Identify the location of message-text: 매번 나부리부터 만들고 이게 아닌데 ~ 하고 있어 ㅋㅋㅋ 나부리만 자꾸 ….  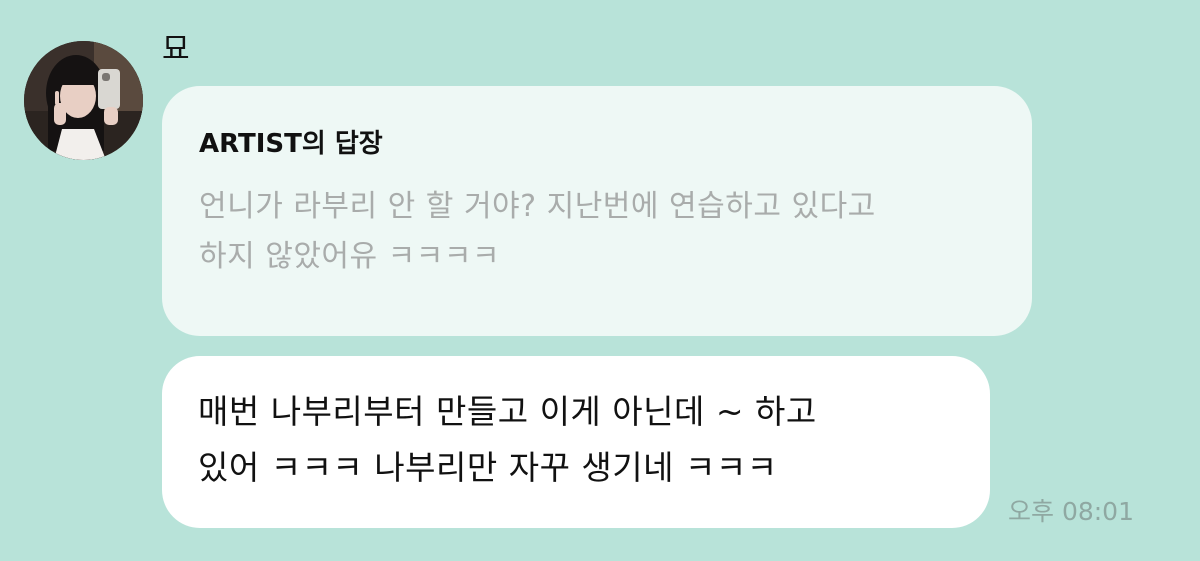
(579, 440).